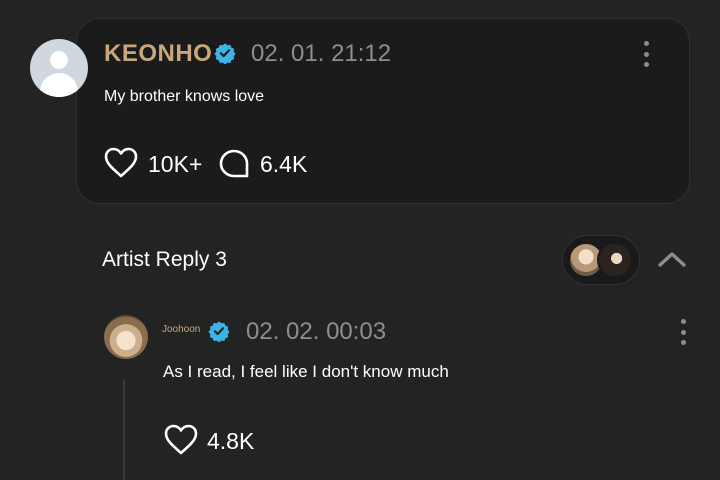  I want to click on post-body-text: My brother knows love, so click(184, 96).